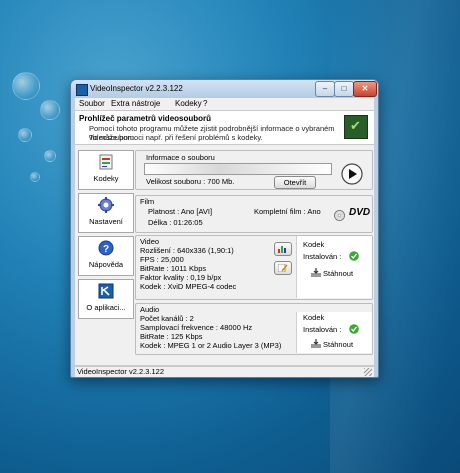 This screenshot has height=473, width=460. I want to click on video-label: Video, so click(150, 241).